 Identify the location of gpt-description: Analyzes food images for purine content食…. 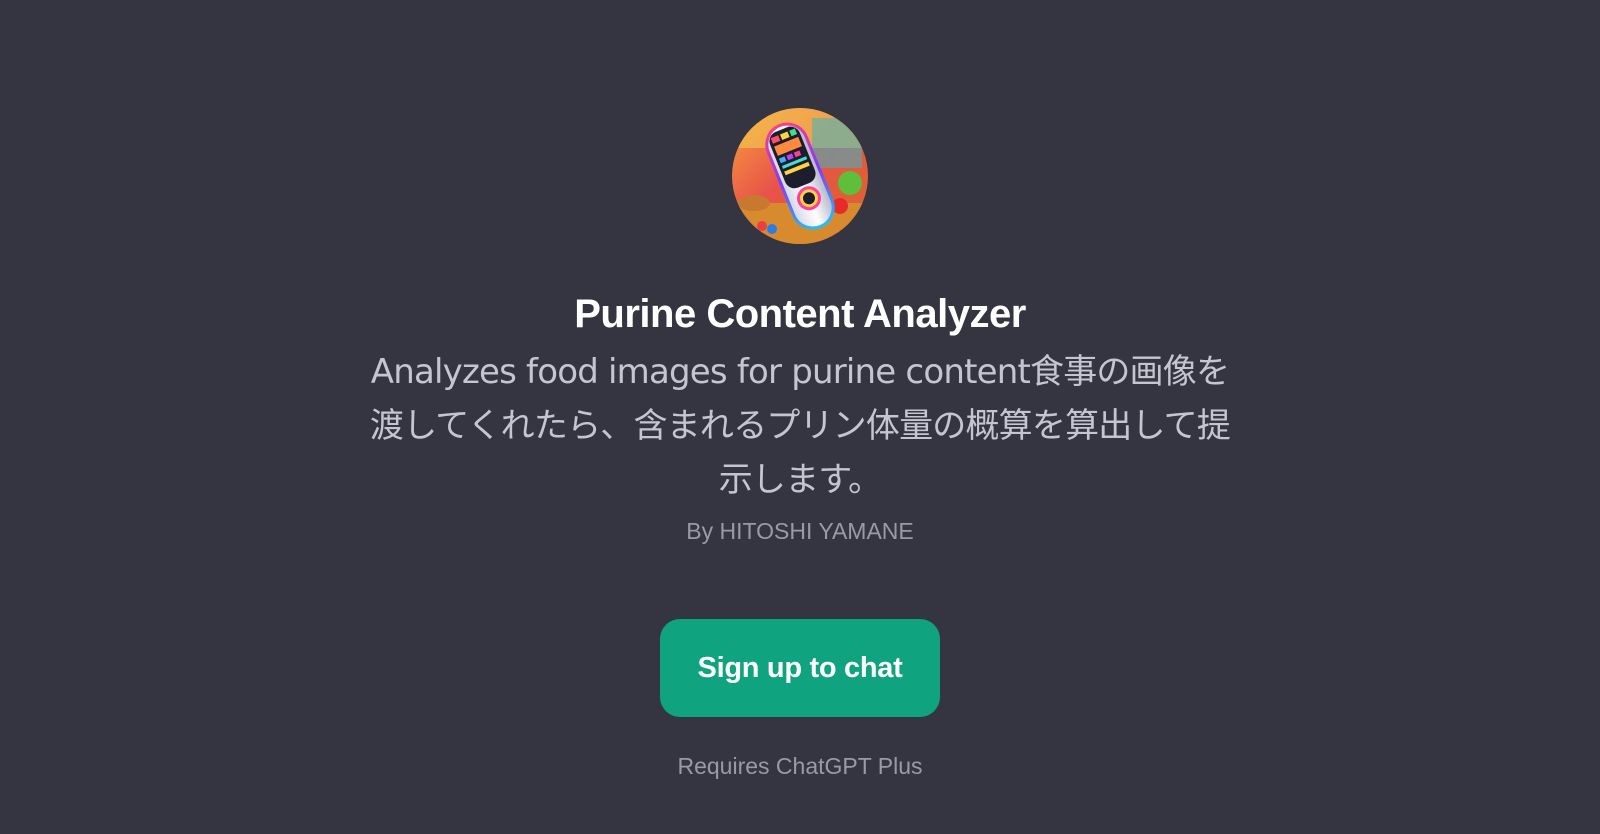
(800, 426).